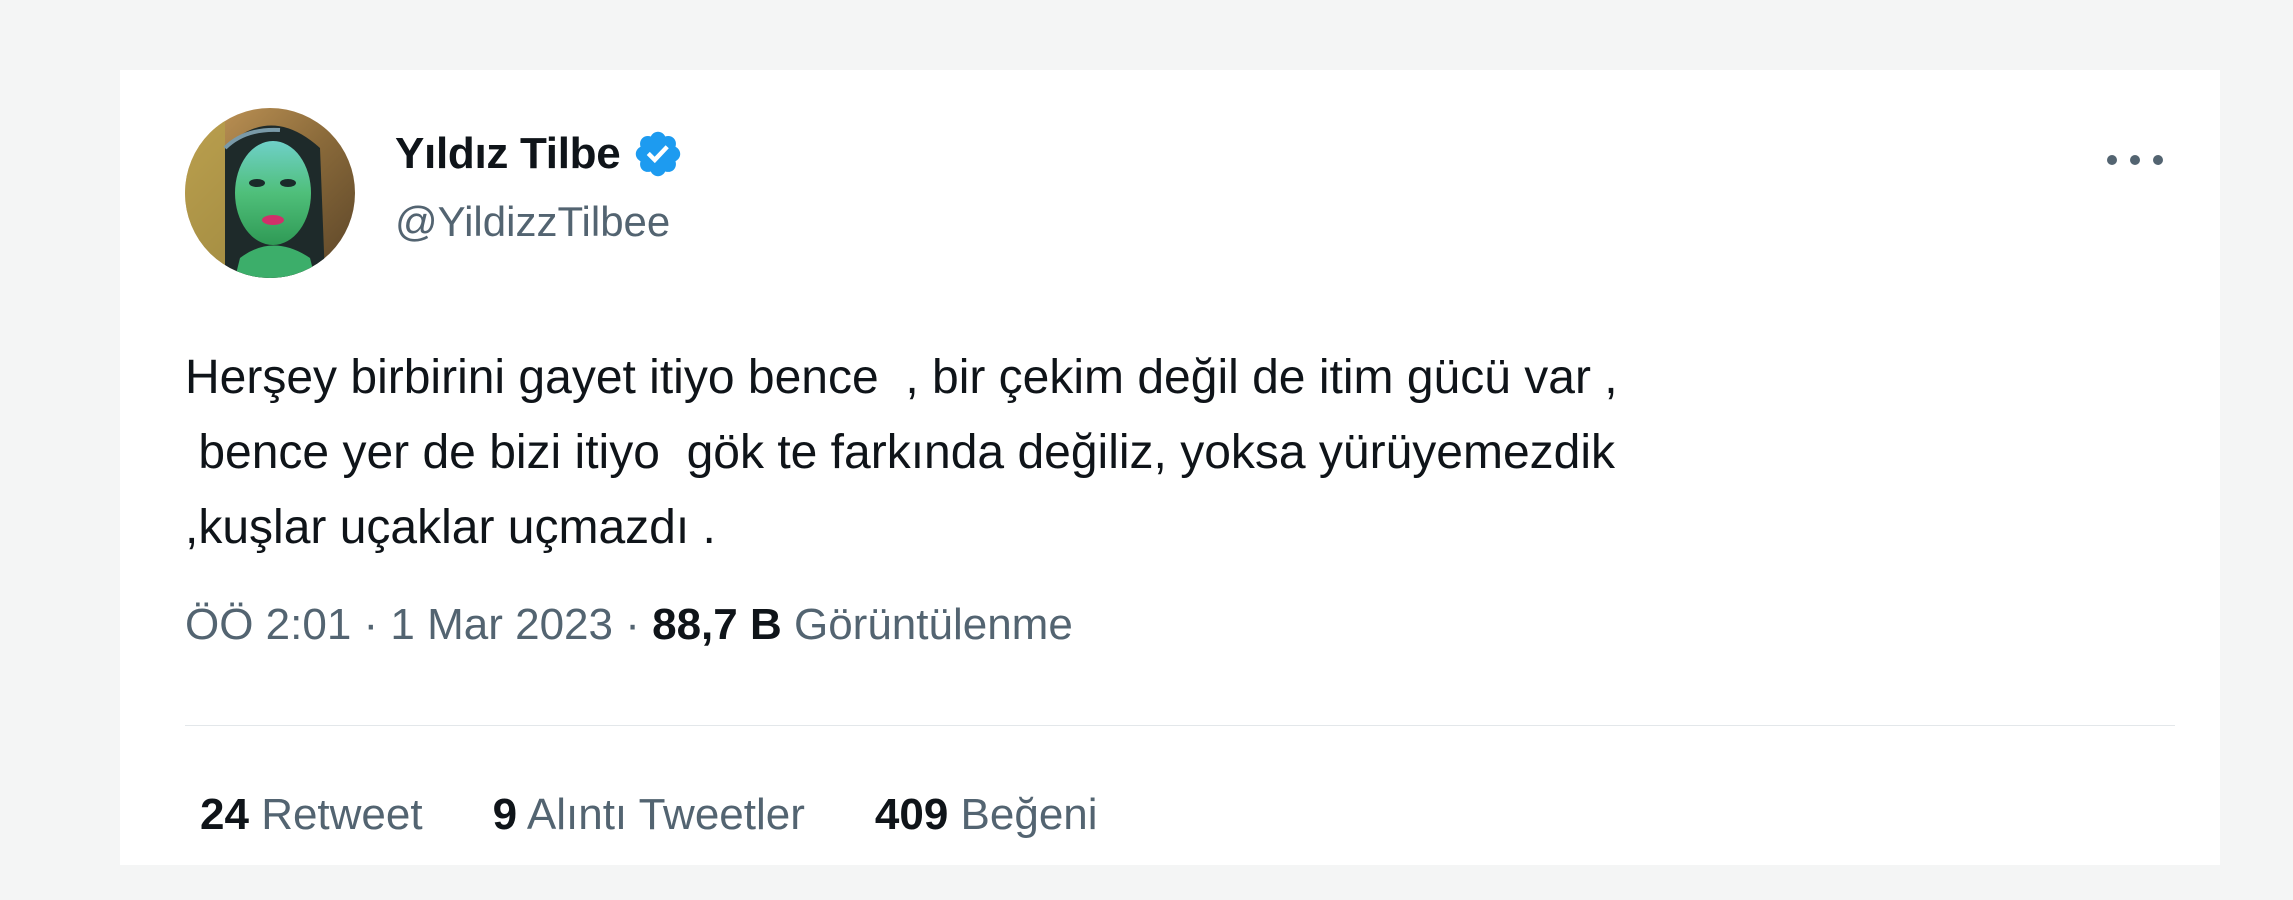 The width and height of the screenshot is (2293, 900). Describe the element at coordinates (933, 624) in the screenshot. I see `views-label: Görüntülenme` at that location.